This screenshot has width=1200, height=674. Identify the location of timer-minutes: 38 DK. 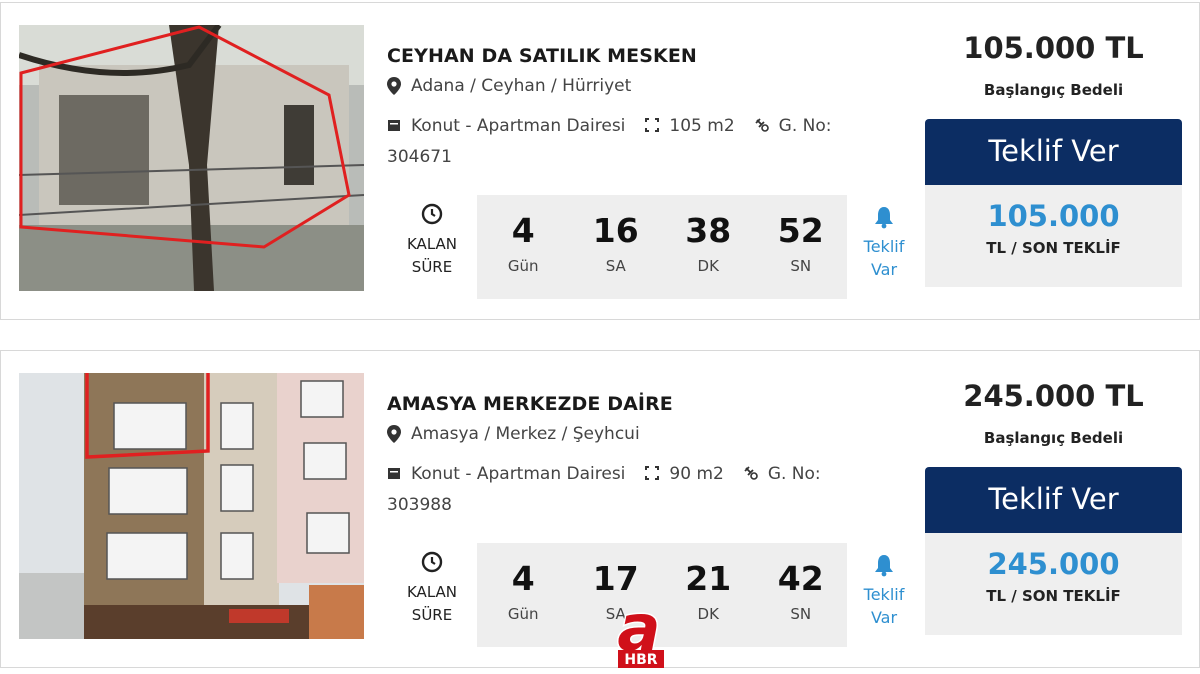
(708, 243).